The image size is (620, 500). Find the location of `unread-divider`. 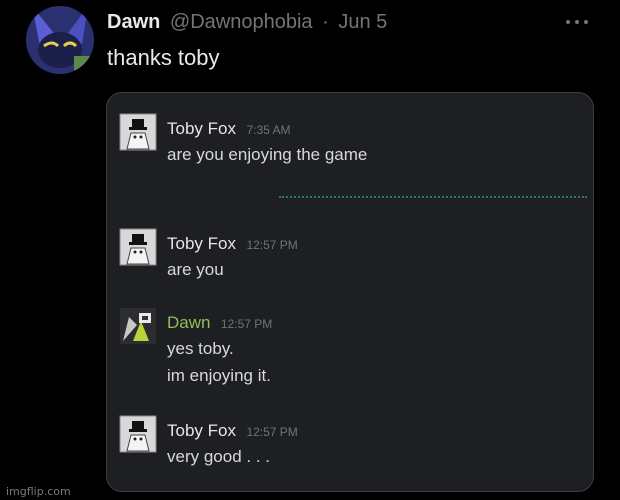

unread-divider is located at coordinates (433, 197).